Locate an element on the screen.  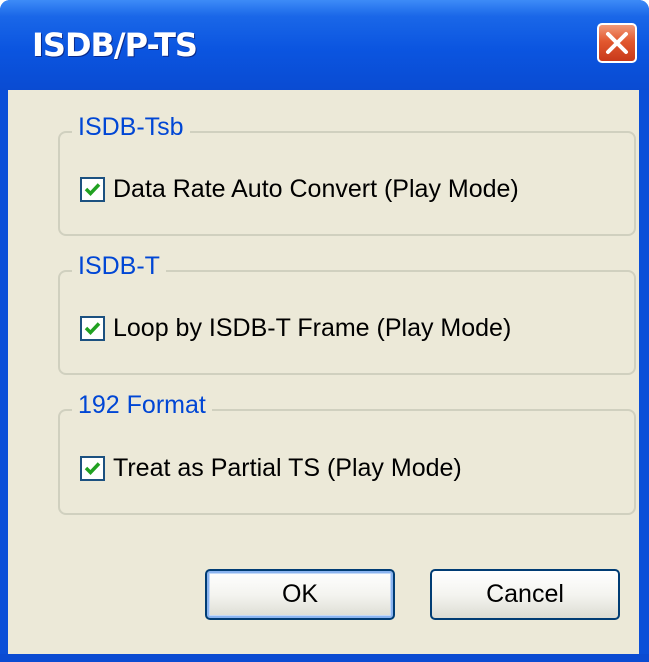
checkbox-data-rate-auto-convert: Data Rate Auto Convert (Play Mode) is located at coordinates (299, 189).